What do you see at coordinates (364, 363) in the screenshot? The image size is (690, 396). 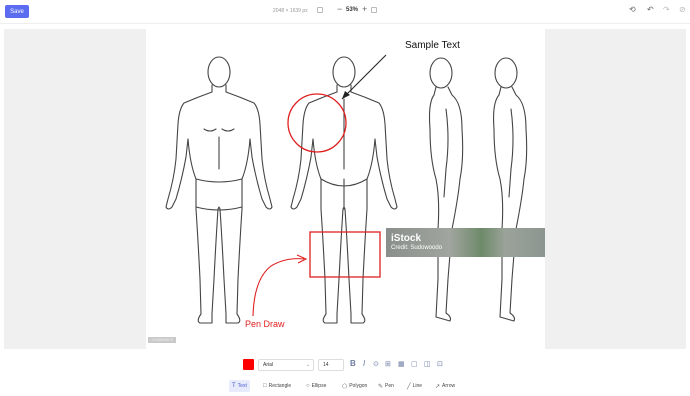 I see `italic-icon: I` at bounding box center [364, 363].